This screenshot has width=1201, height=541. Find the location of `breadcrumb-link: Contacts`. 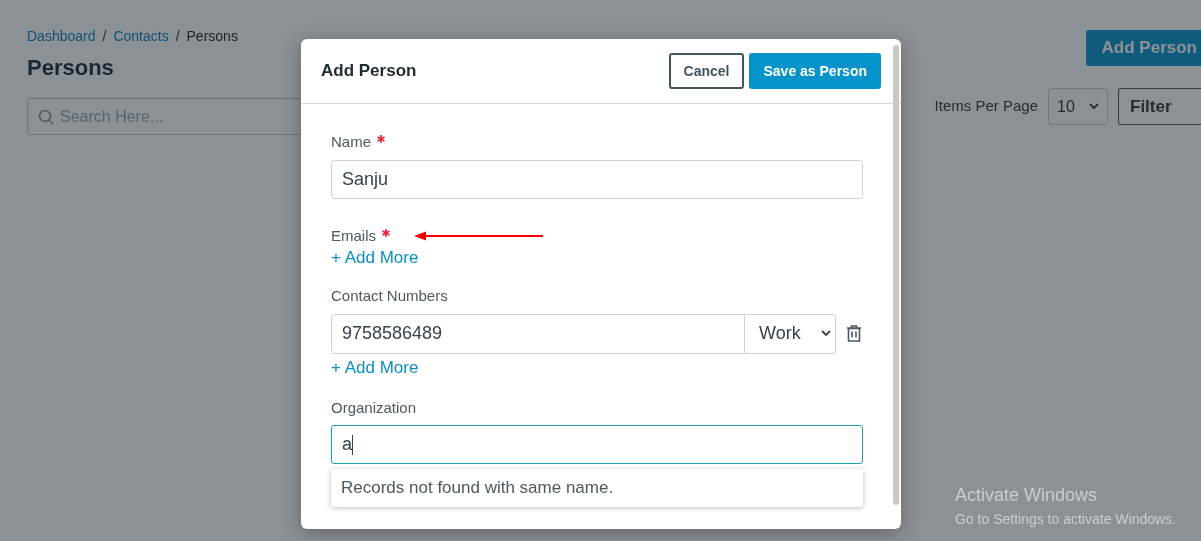

breadcrumb-link: Contacts is located at coordinates (141, 36).